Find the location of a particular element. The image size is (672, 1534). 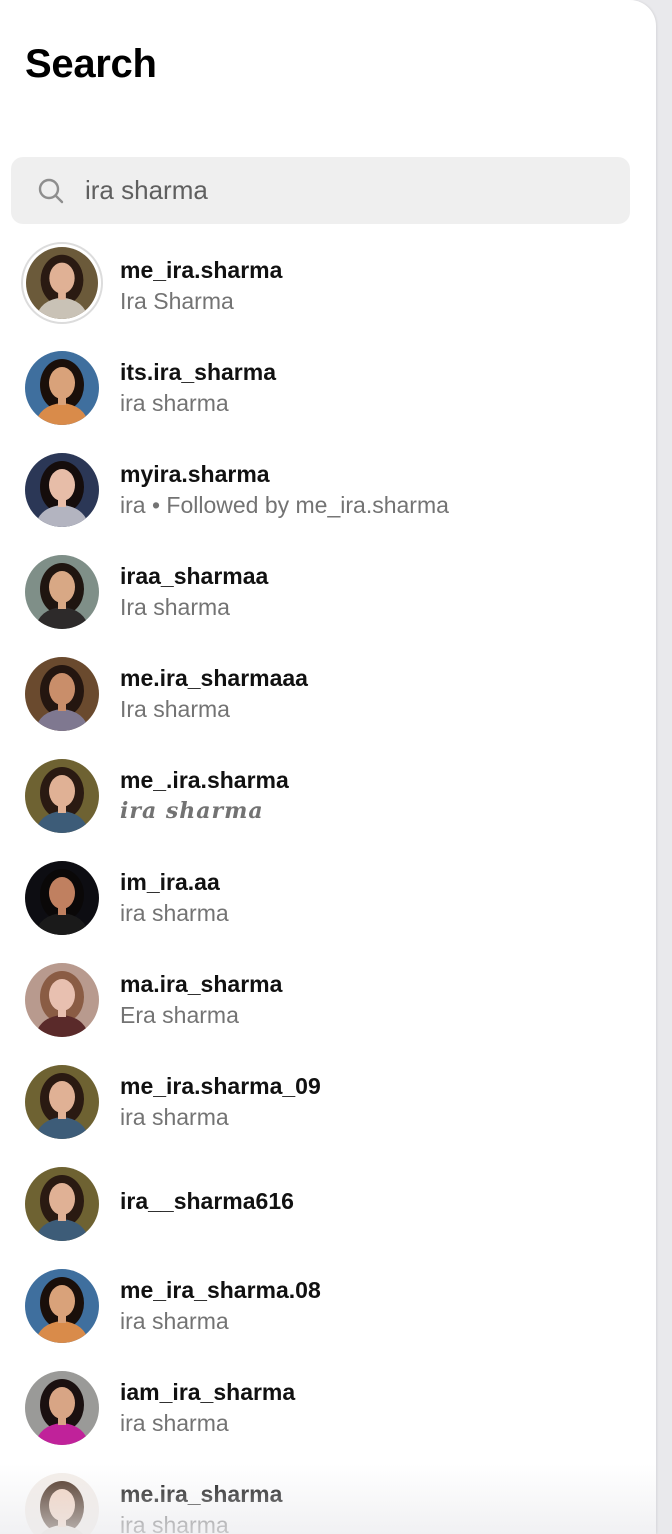

page-title: Search is located at coordinates (91, 64).